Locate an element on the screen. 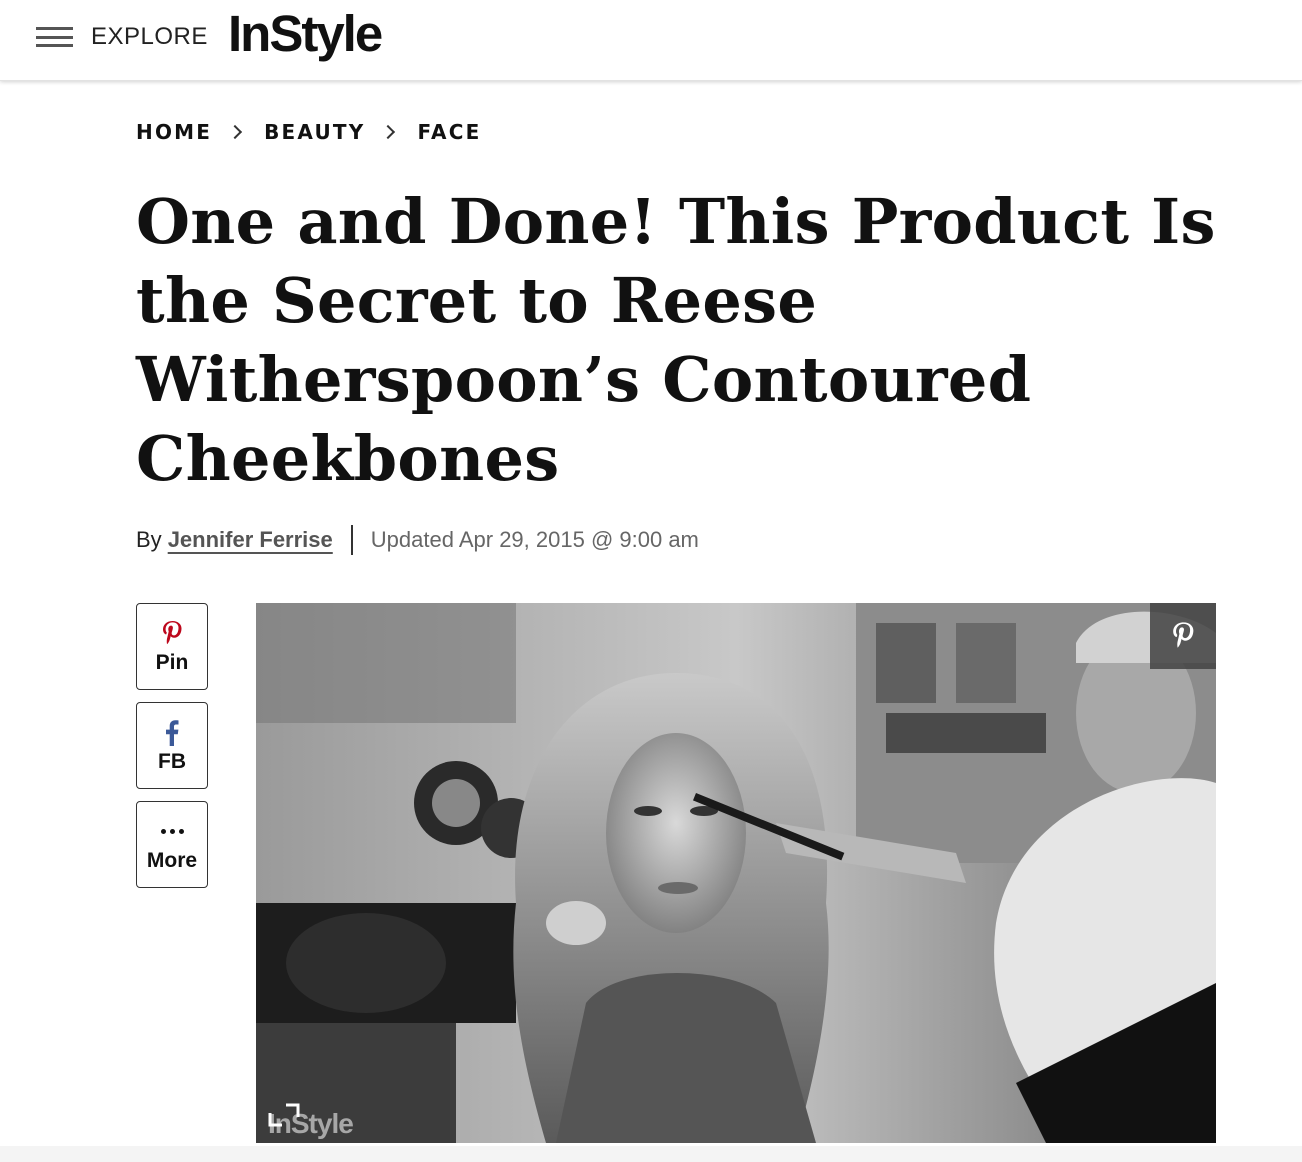 Image resolution: width=1302 pixels, height=1162 pixels. pin-label: Pin is located at coordinates (172, 662).